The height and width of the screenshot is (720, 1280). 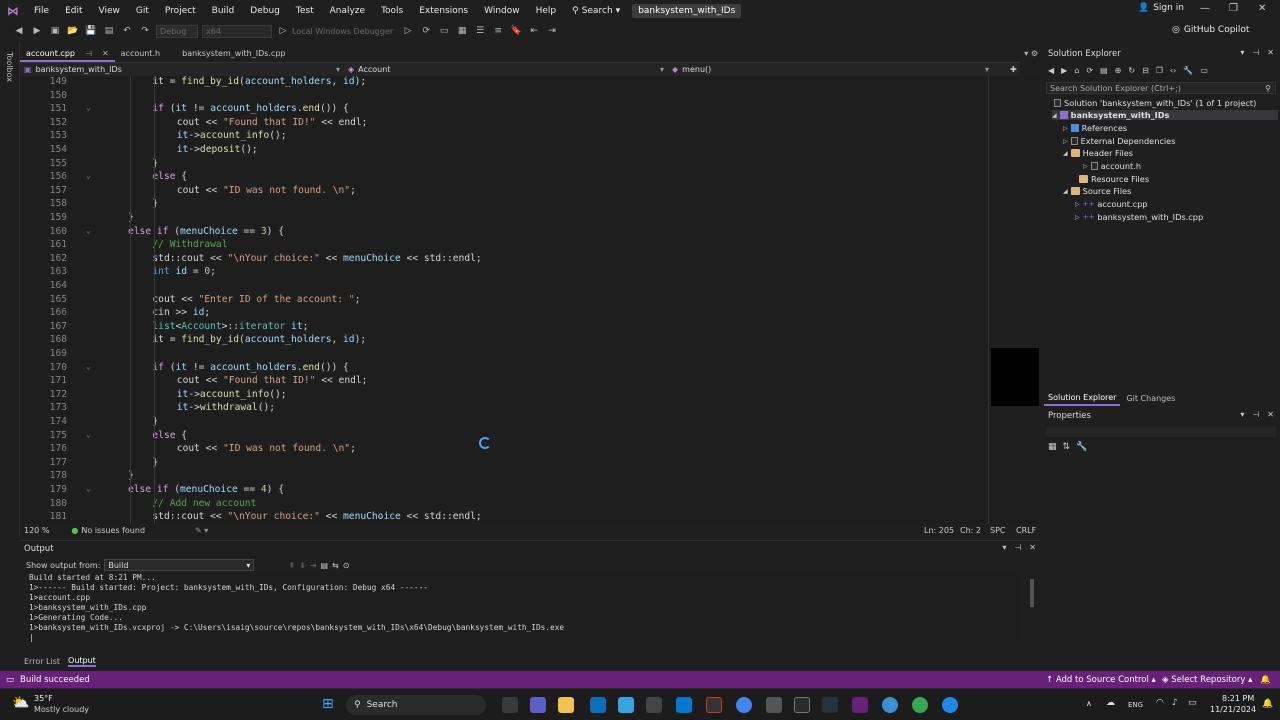 I want to click on properties-icon: 🔧, so click(x=1188, y=70).